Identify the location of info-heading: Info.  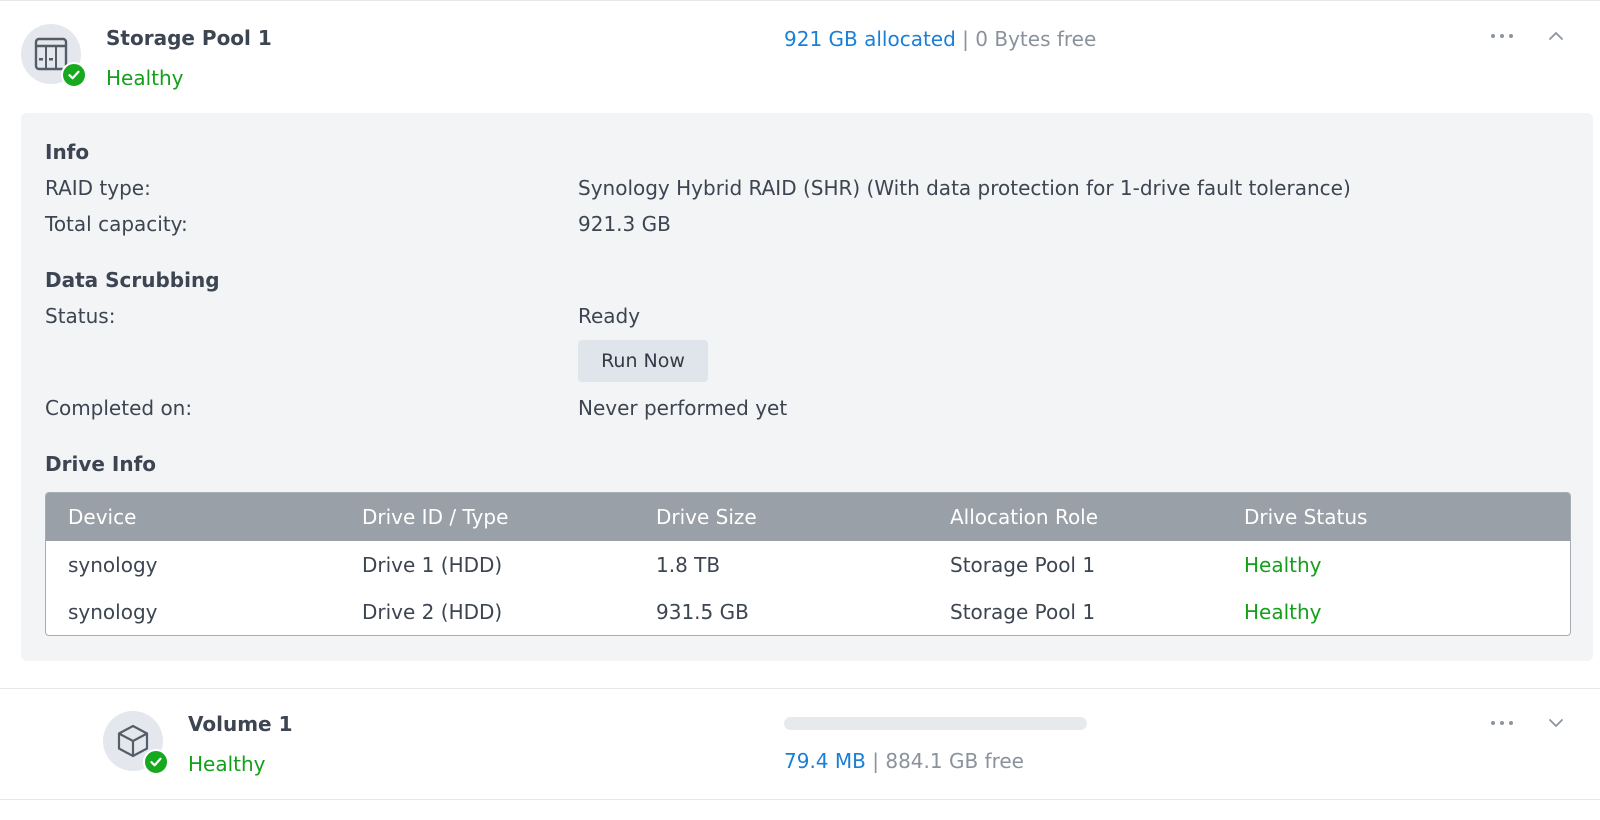
(67, 152).